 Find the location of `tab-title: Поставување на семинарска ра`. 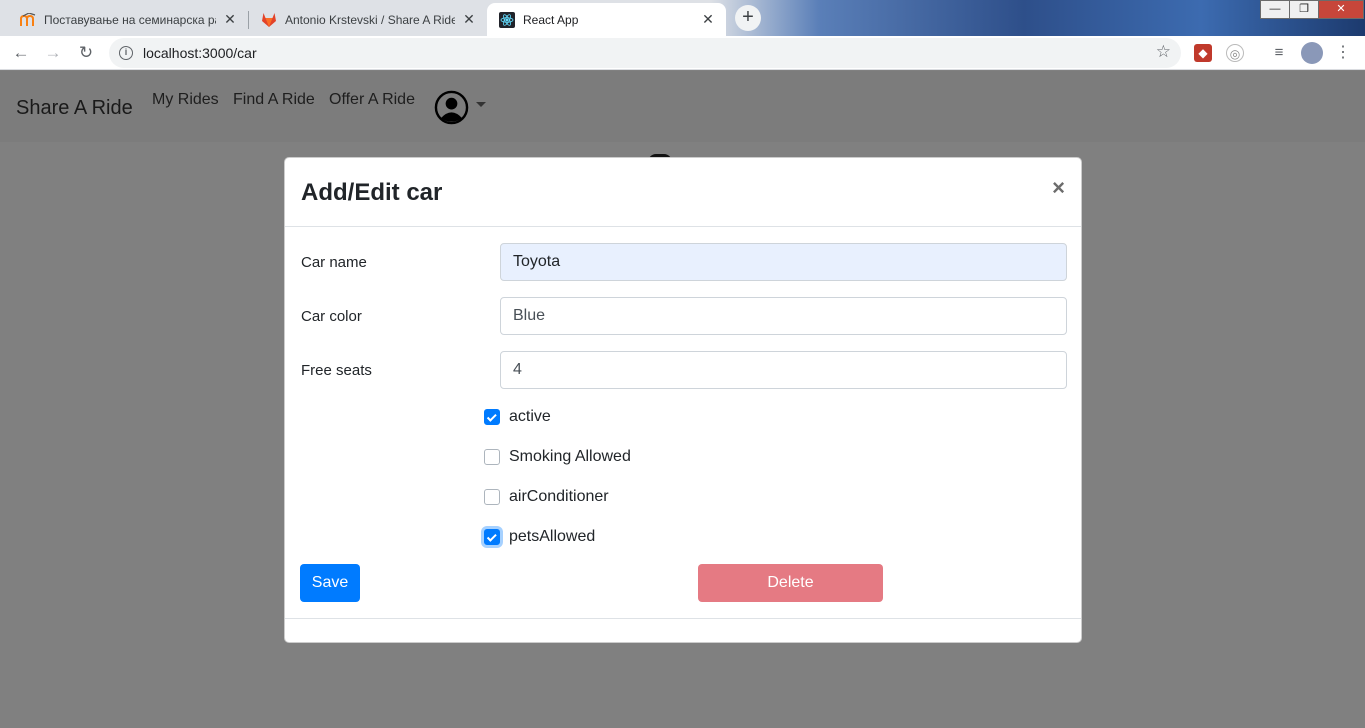

tab-title: Поставување на семинарска ра is located at coordinates (130, 19).